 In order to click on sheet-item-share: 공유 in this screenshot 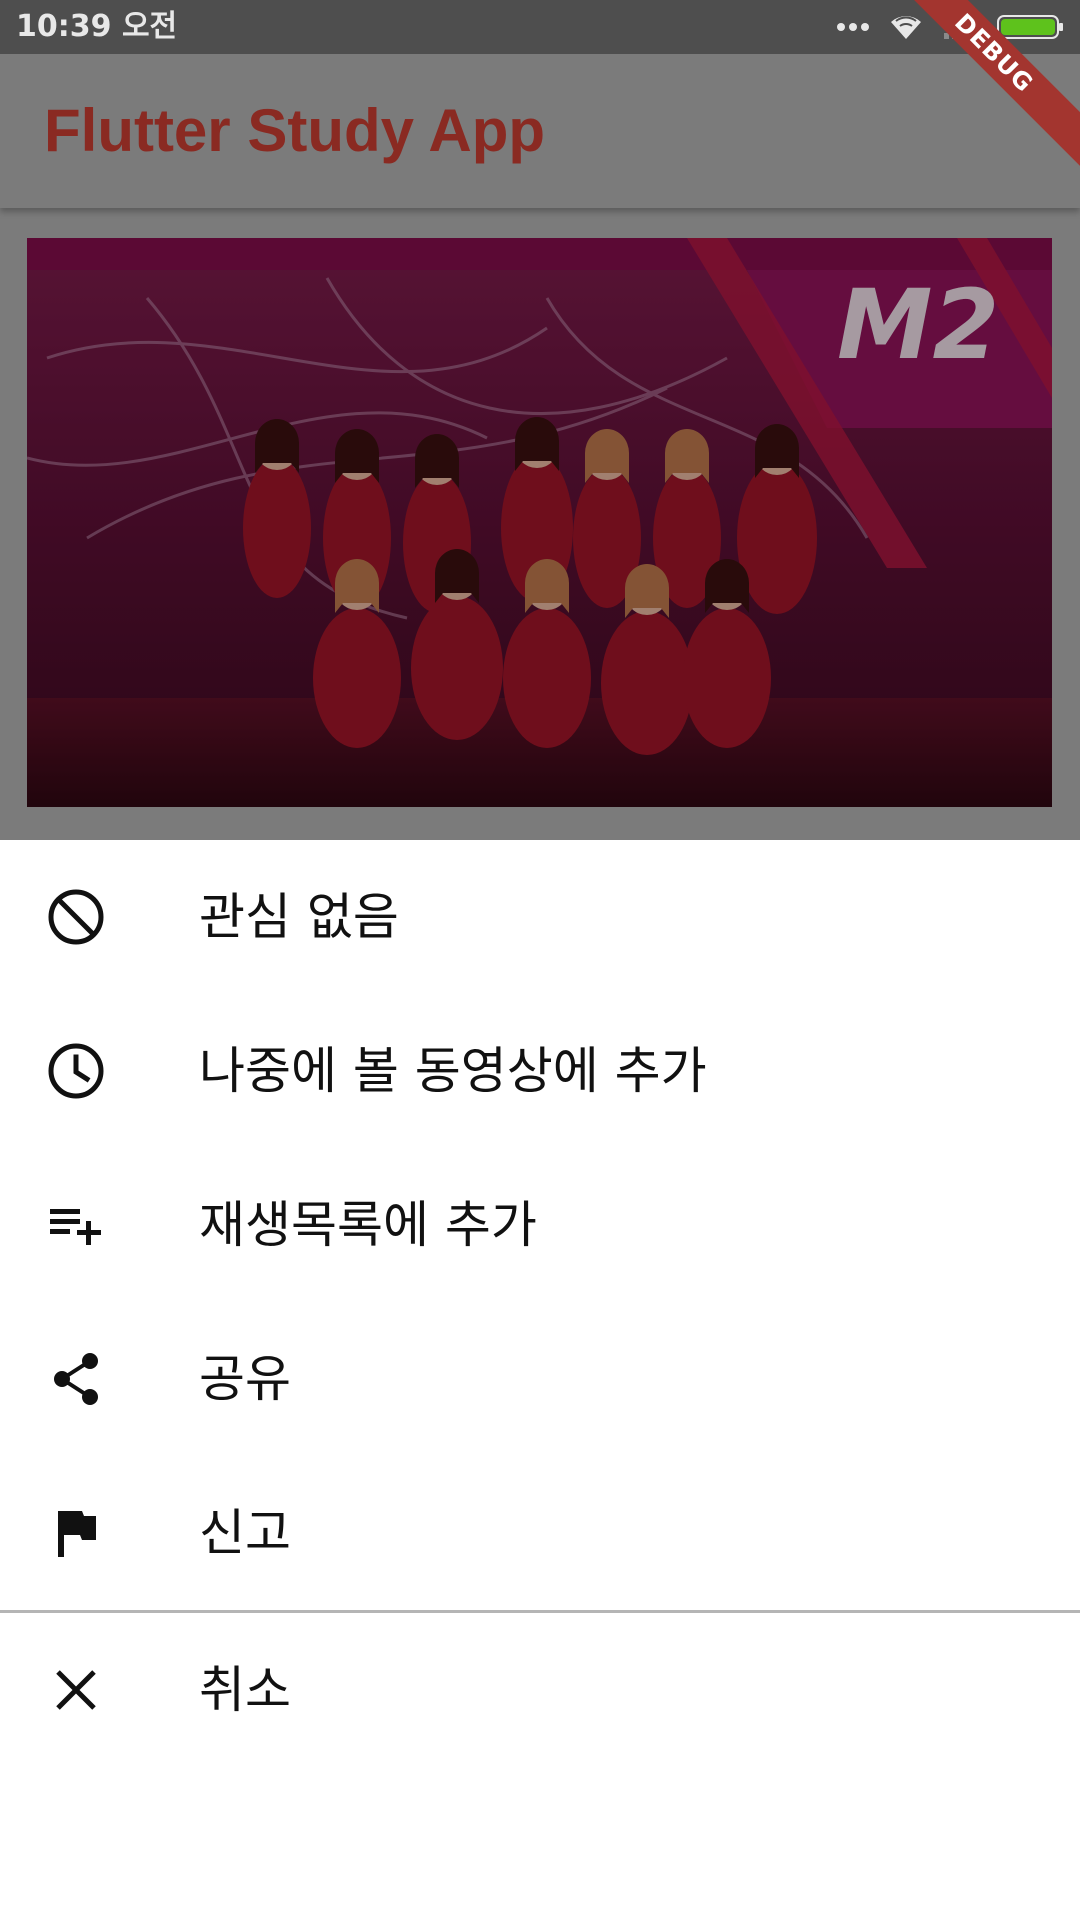, I will do `click(540, 1379)`.